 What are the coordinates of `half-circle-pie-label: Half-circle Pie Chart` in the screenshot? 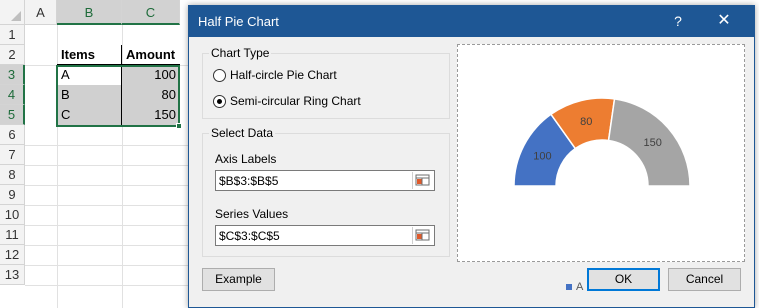 It's located at (283, 75).